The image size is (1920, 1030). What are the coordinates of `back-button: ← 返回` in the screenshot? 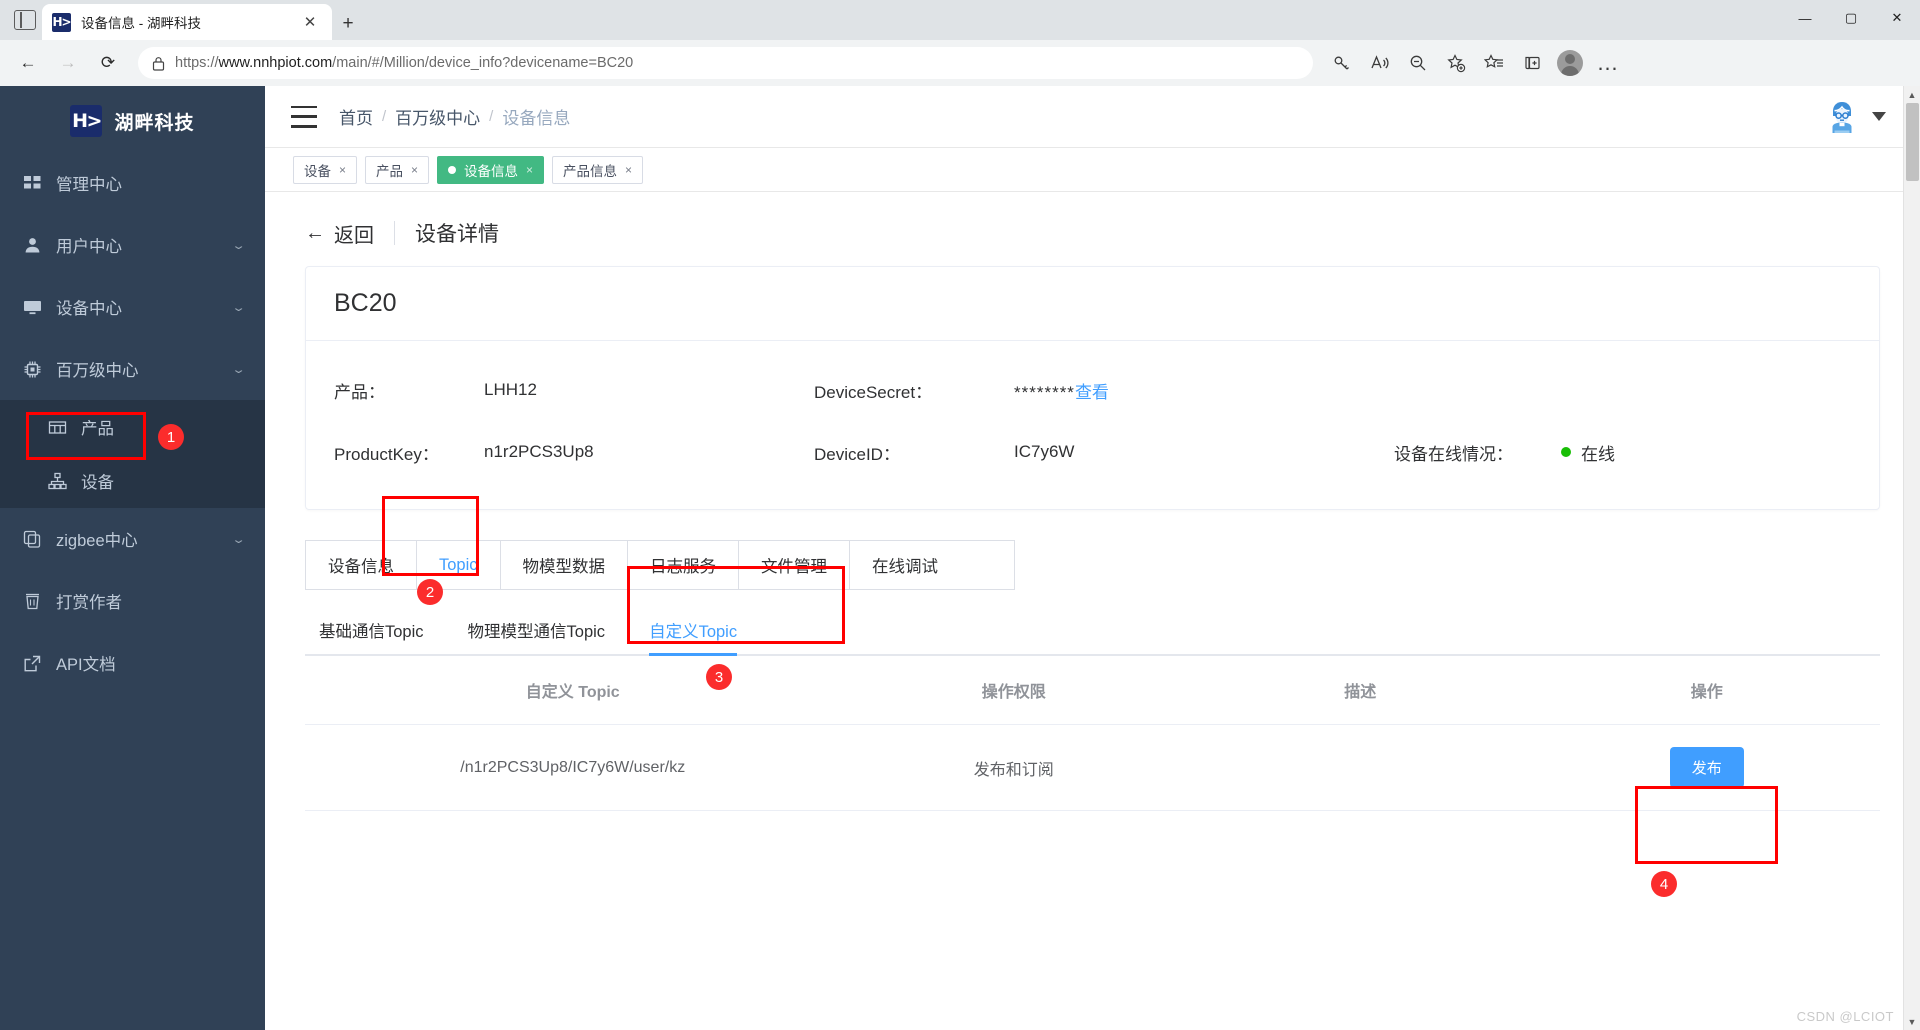 It's located at (339, 233).